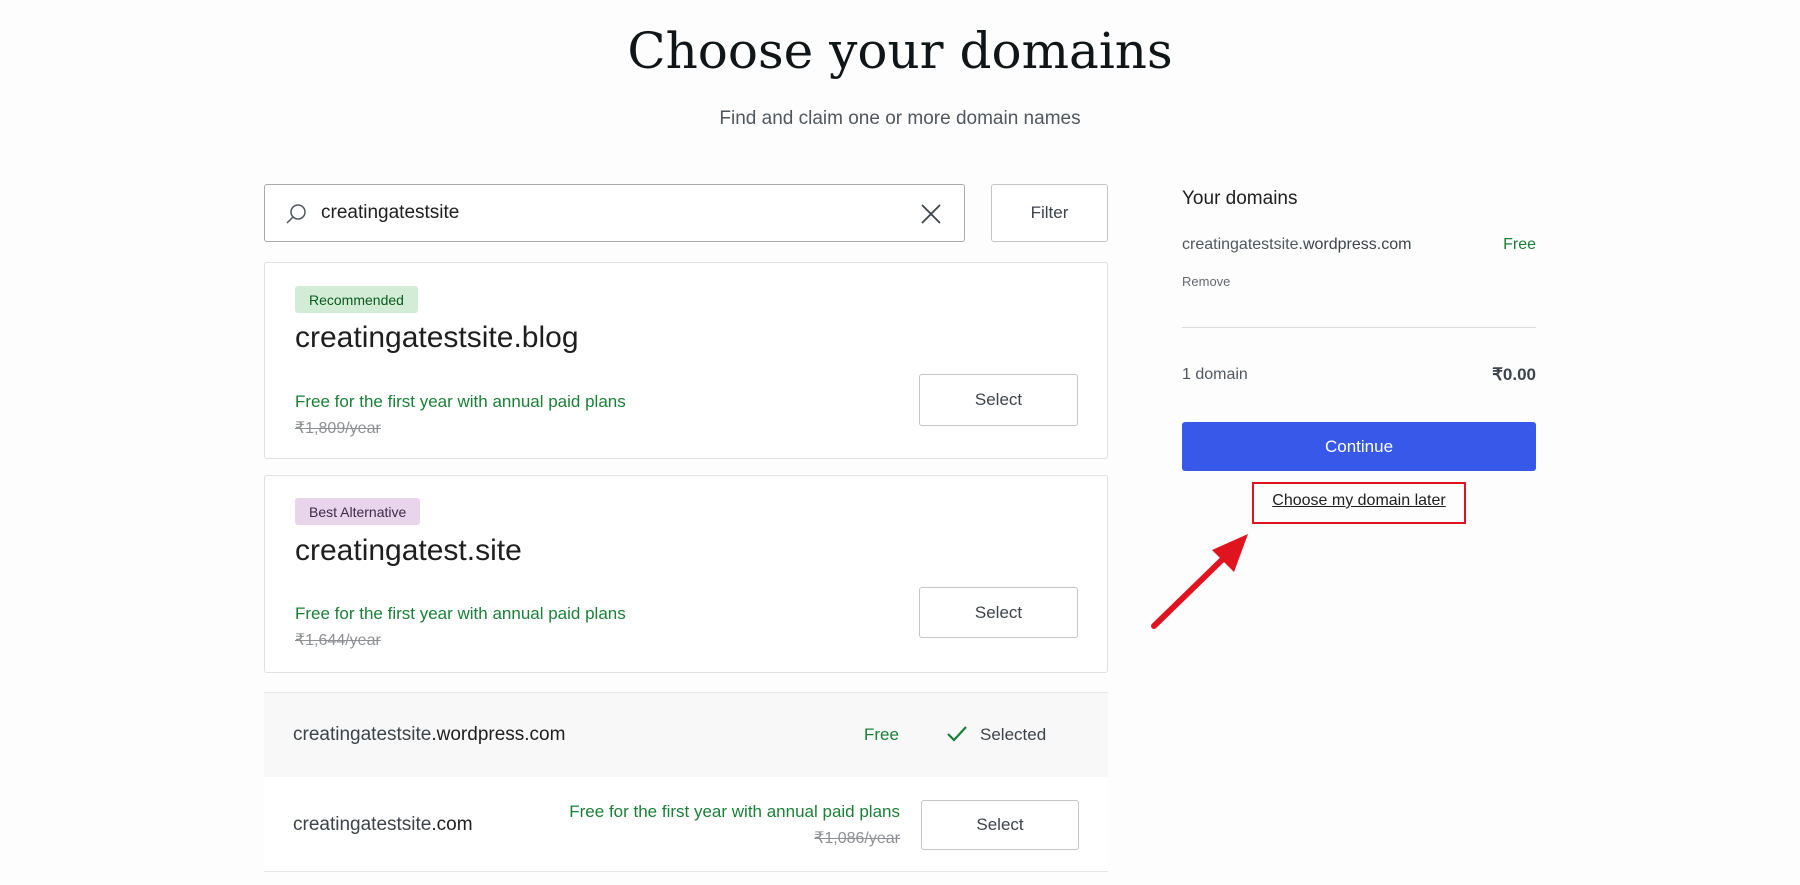 This screenshot has height=885, width=1800. Describe the element at coordinates (408, 550) in the screenshot. I see `domain-name: creatingatest.site` at that location.